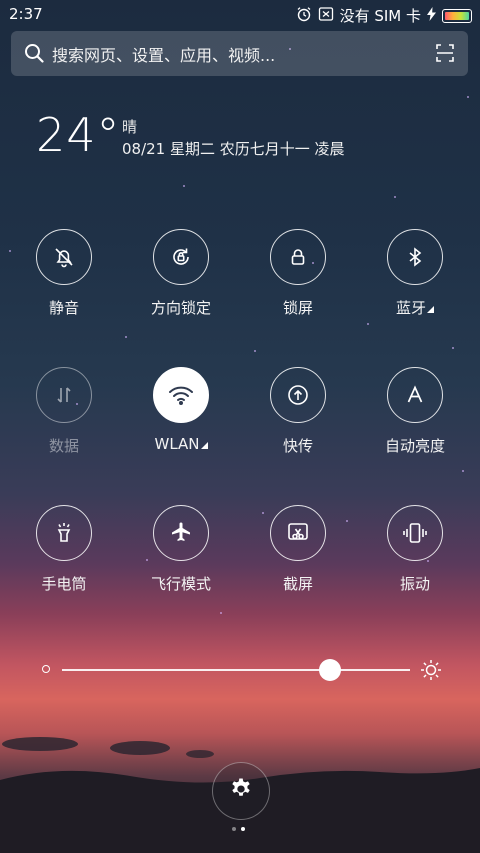 This screenshot has width=480, height=853. Describe the element at coordinates (180, 308) in the screenshot. I see `toggle-label: 方向锁定` at that location.